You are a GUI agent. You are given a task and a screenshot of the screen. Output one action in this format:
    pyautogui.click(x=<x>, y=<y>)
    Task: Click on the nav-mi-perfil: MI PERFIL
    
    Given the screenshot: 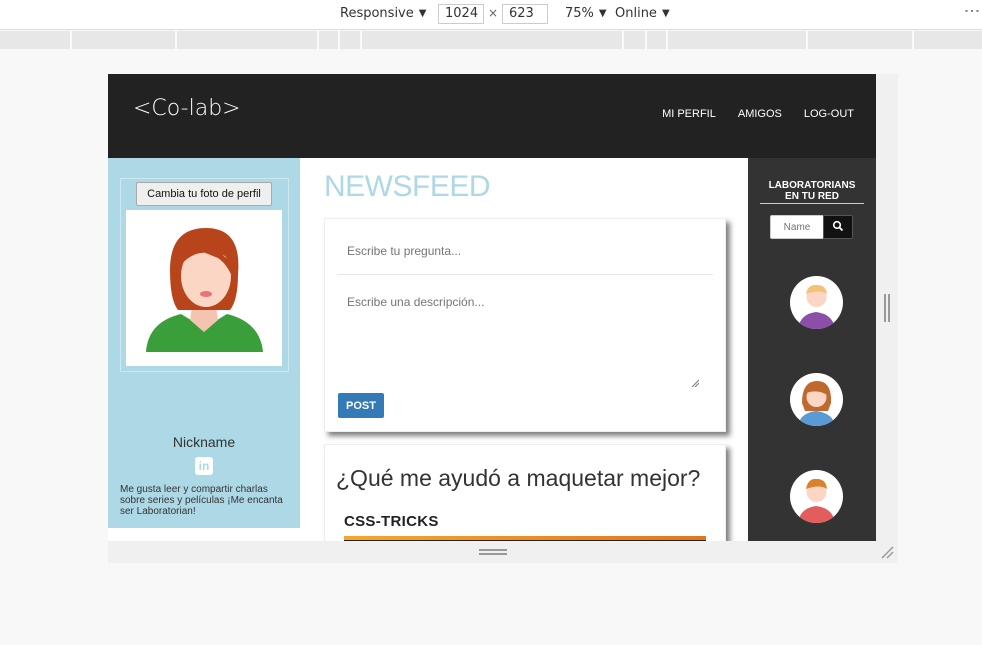 What is the action you would take?
    pyautogui.click(x=689, y=114)
    